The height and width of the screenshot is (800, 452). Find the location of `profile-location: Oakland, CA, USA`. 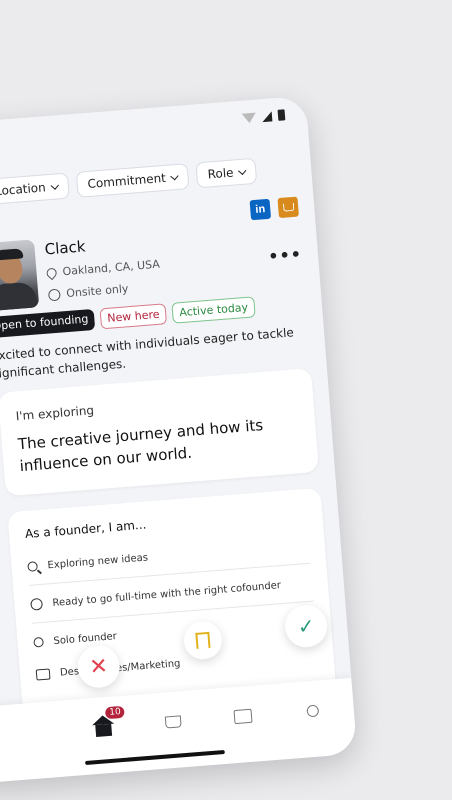

profile-location: Oakland, CA, USA is located at coordinates (102, 268).